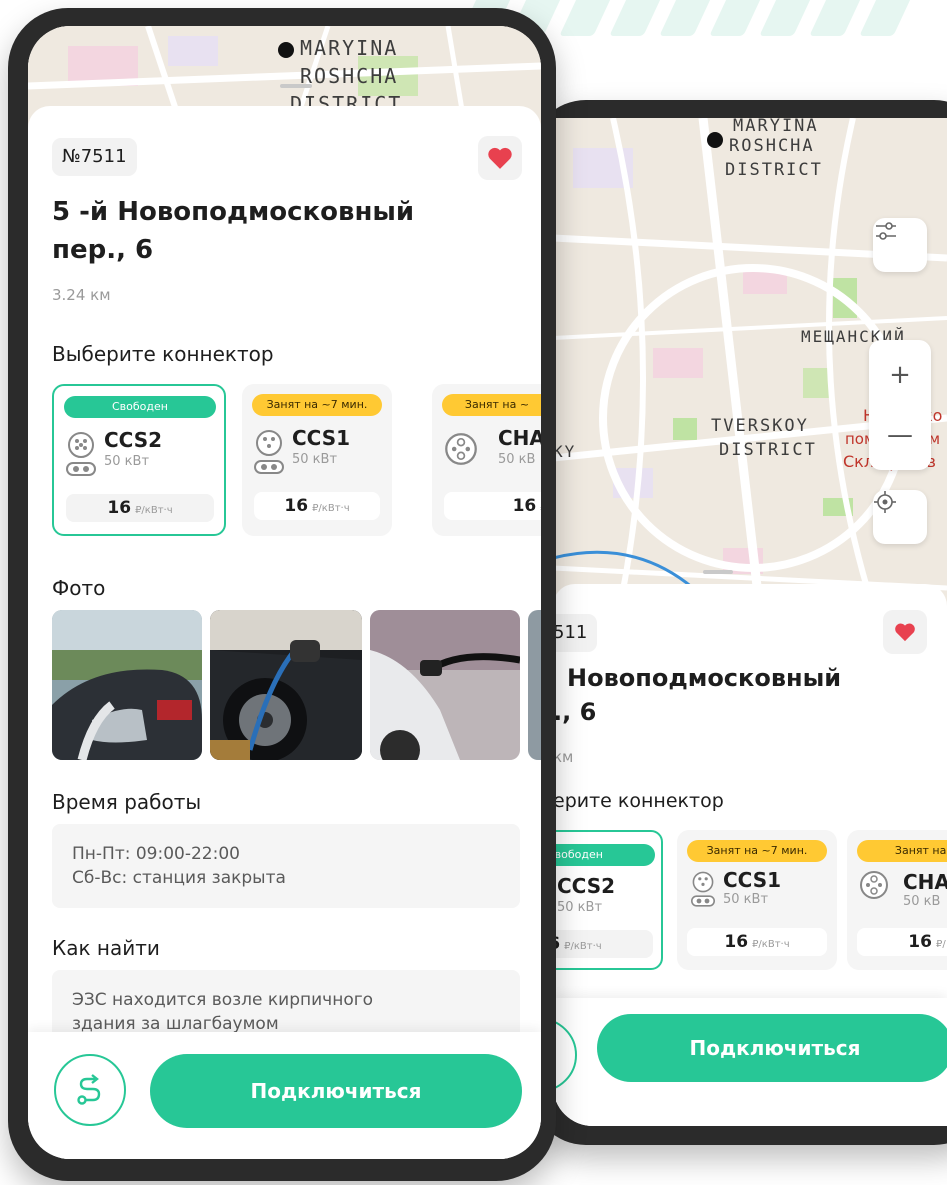  I want to click on bottom-bar-back: Подключиться, so click(750, 1062).